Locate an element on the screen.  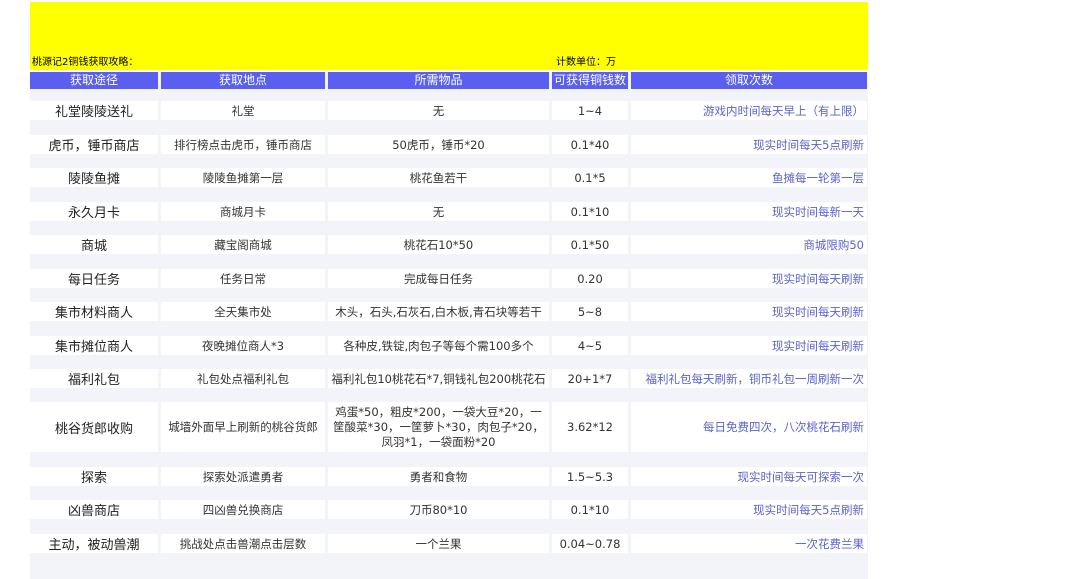
cell-count: 每日免费四次，八次桃花石刷新 is located at coordinates (749, 427).